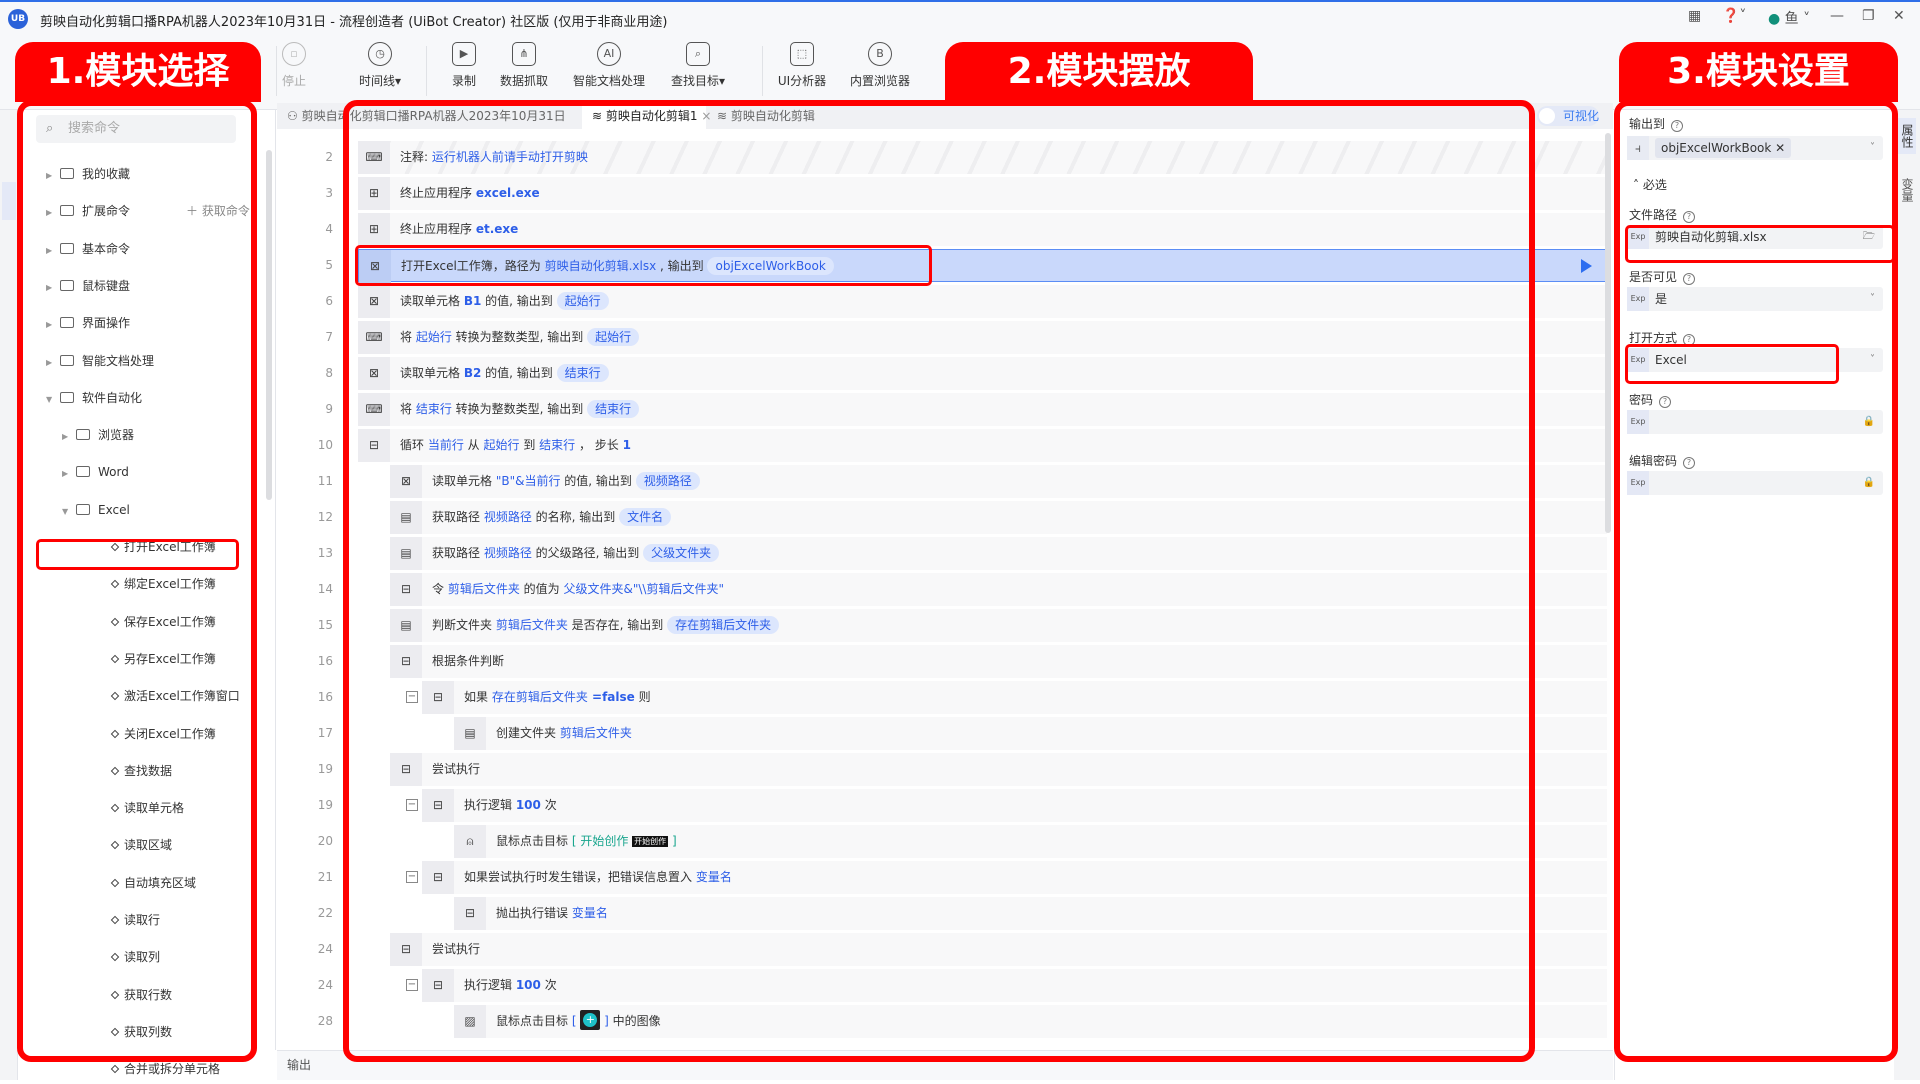 This screenshot has height=1084, width=1920. I want to click on toolbar-button-label: 内置浏览器, so click(879, 81).